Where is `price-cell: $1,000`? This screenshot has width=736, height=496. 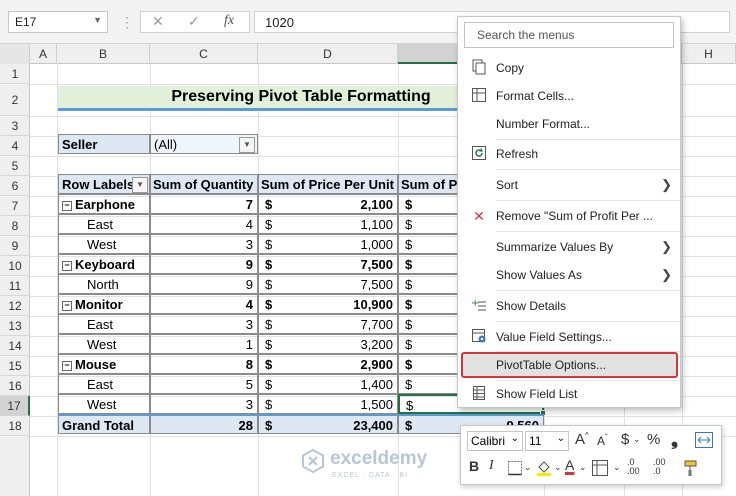
price-cell: $1,000 is located at coordinates (328, 244).